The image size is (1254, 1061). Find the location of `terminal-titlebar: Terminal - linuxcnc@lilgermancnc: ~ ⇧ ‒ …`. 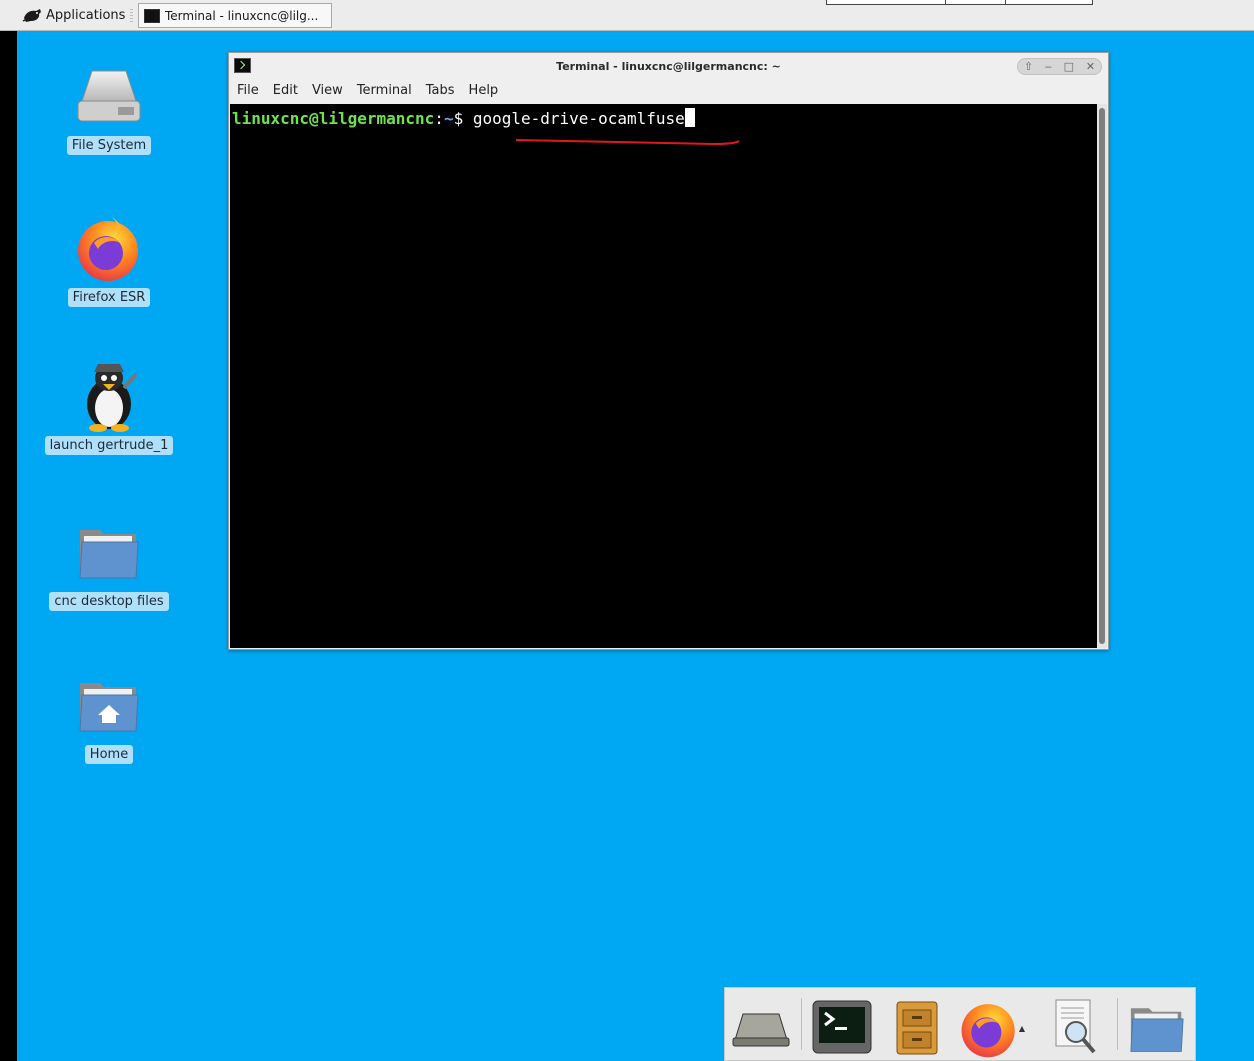

terminal-titlebar: Terminal - linuxcnc@lilgermancnc: ~ ⇧ ‒ … is located at coordinates (668, 66).